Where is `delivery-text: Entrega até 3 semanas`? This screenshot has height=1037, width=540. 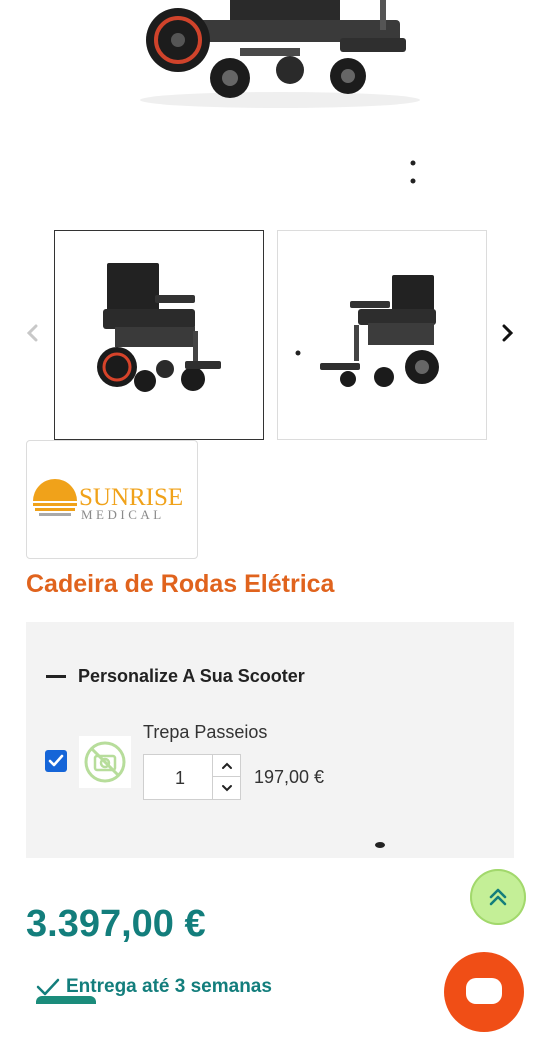
delivery-text: Entrega até 3 semanas is located at coordinates (169, 986).